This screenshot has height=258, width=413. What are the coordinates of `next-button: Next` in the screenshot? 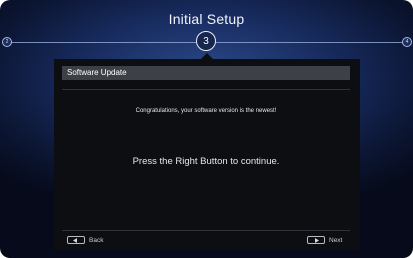 It's located at (324, 240).